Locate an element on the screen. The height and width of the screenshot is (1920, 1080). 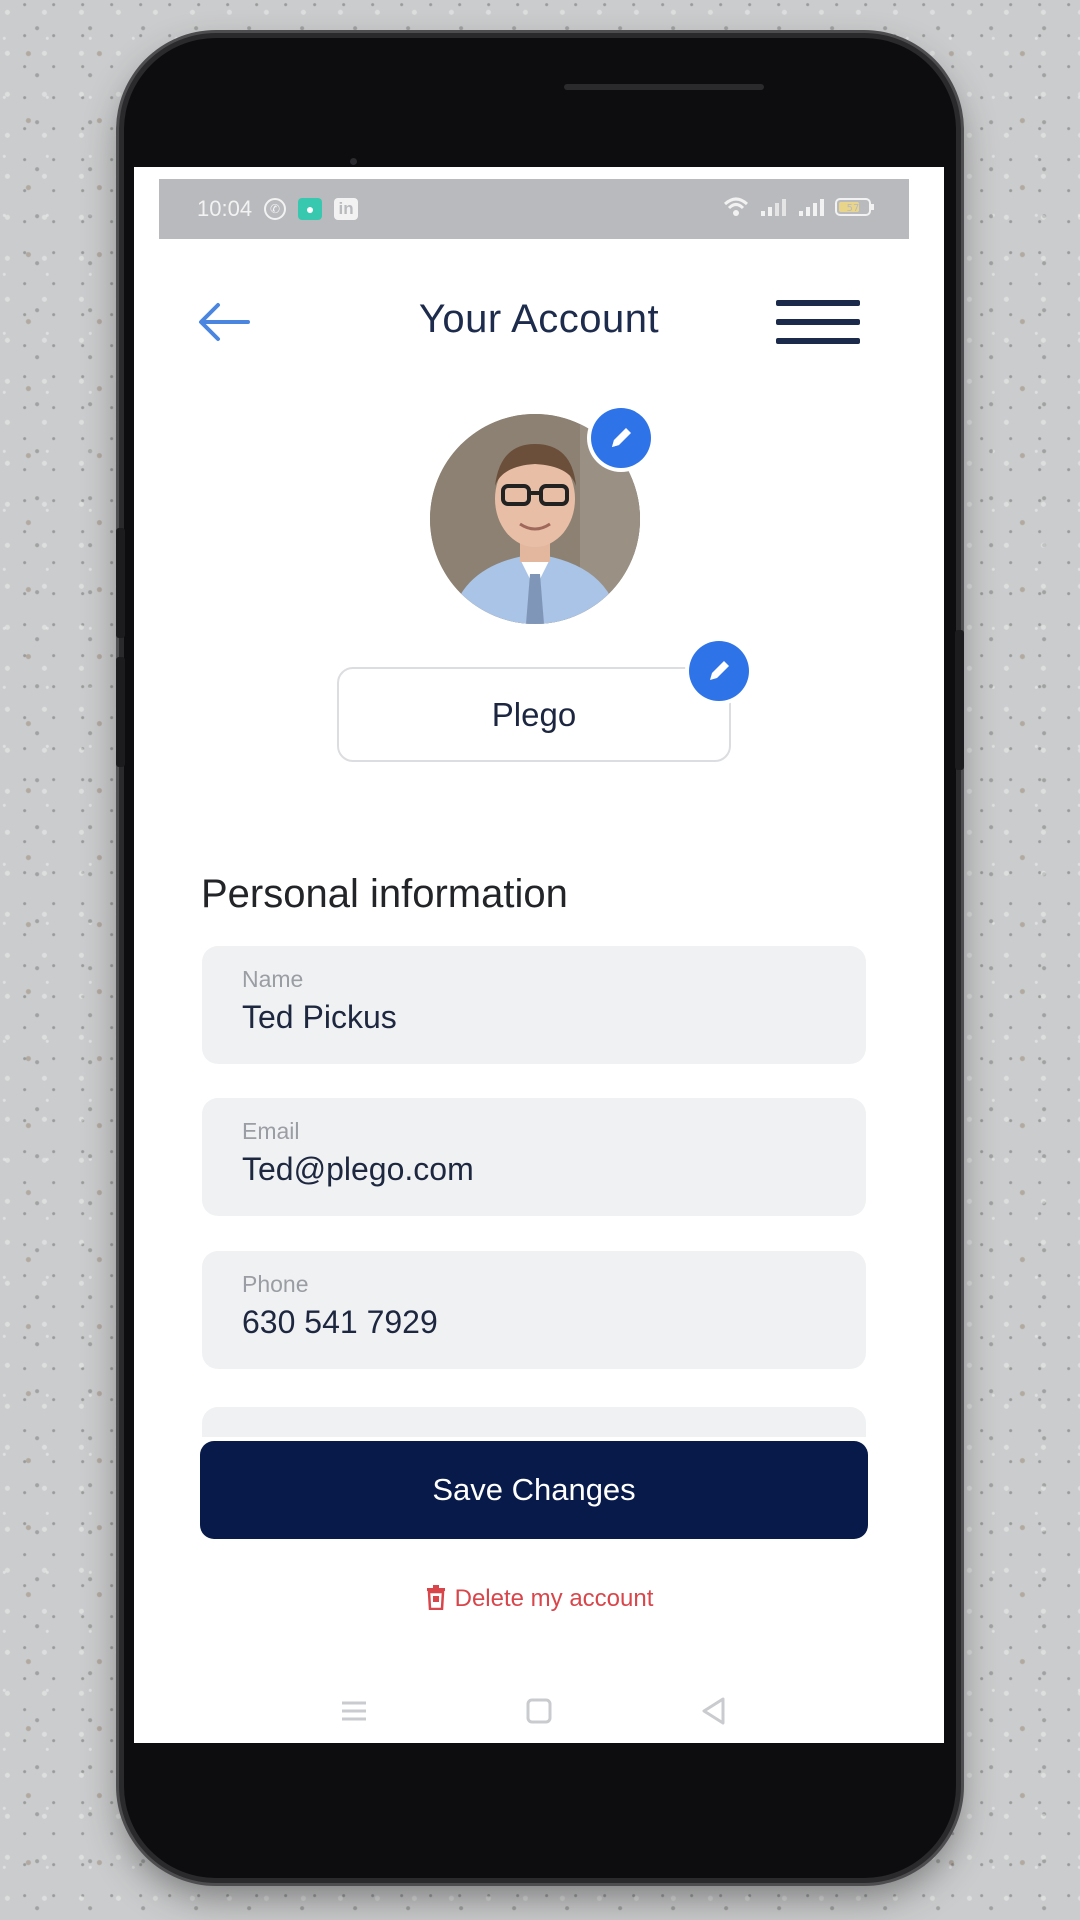
home-button is located at coordinates (539, 1711).